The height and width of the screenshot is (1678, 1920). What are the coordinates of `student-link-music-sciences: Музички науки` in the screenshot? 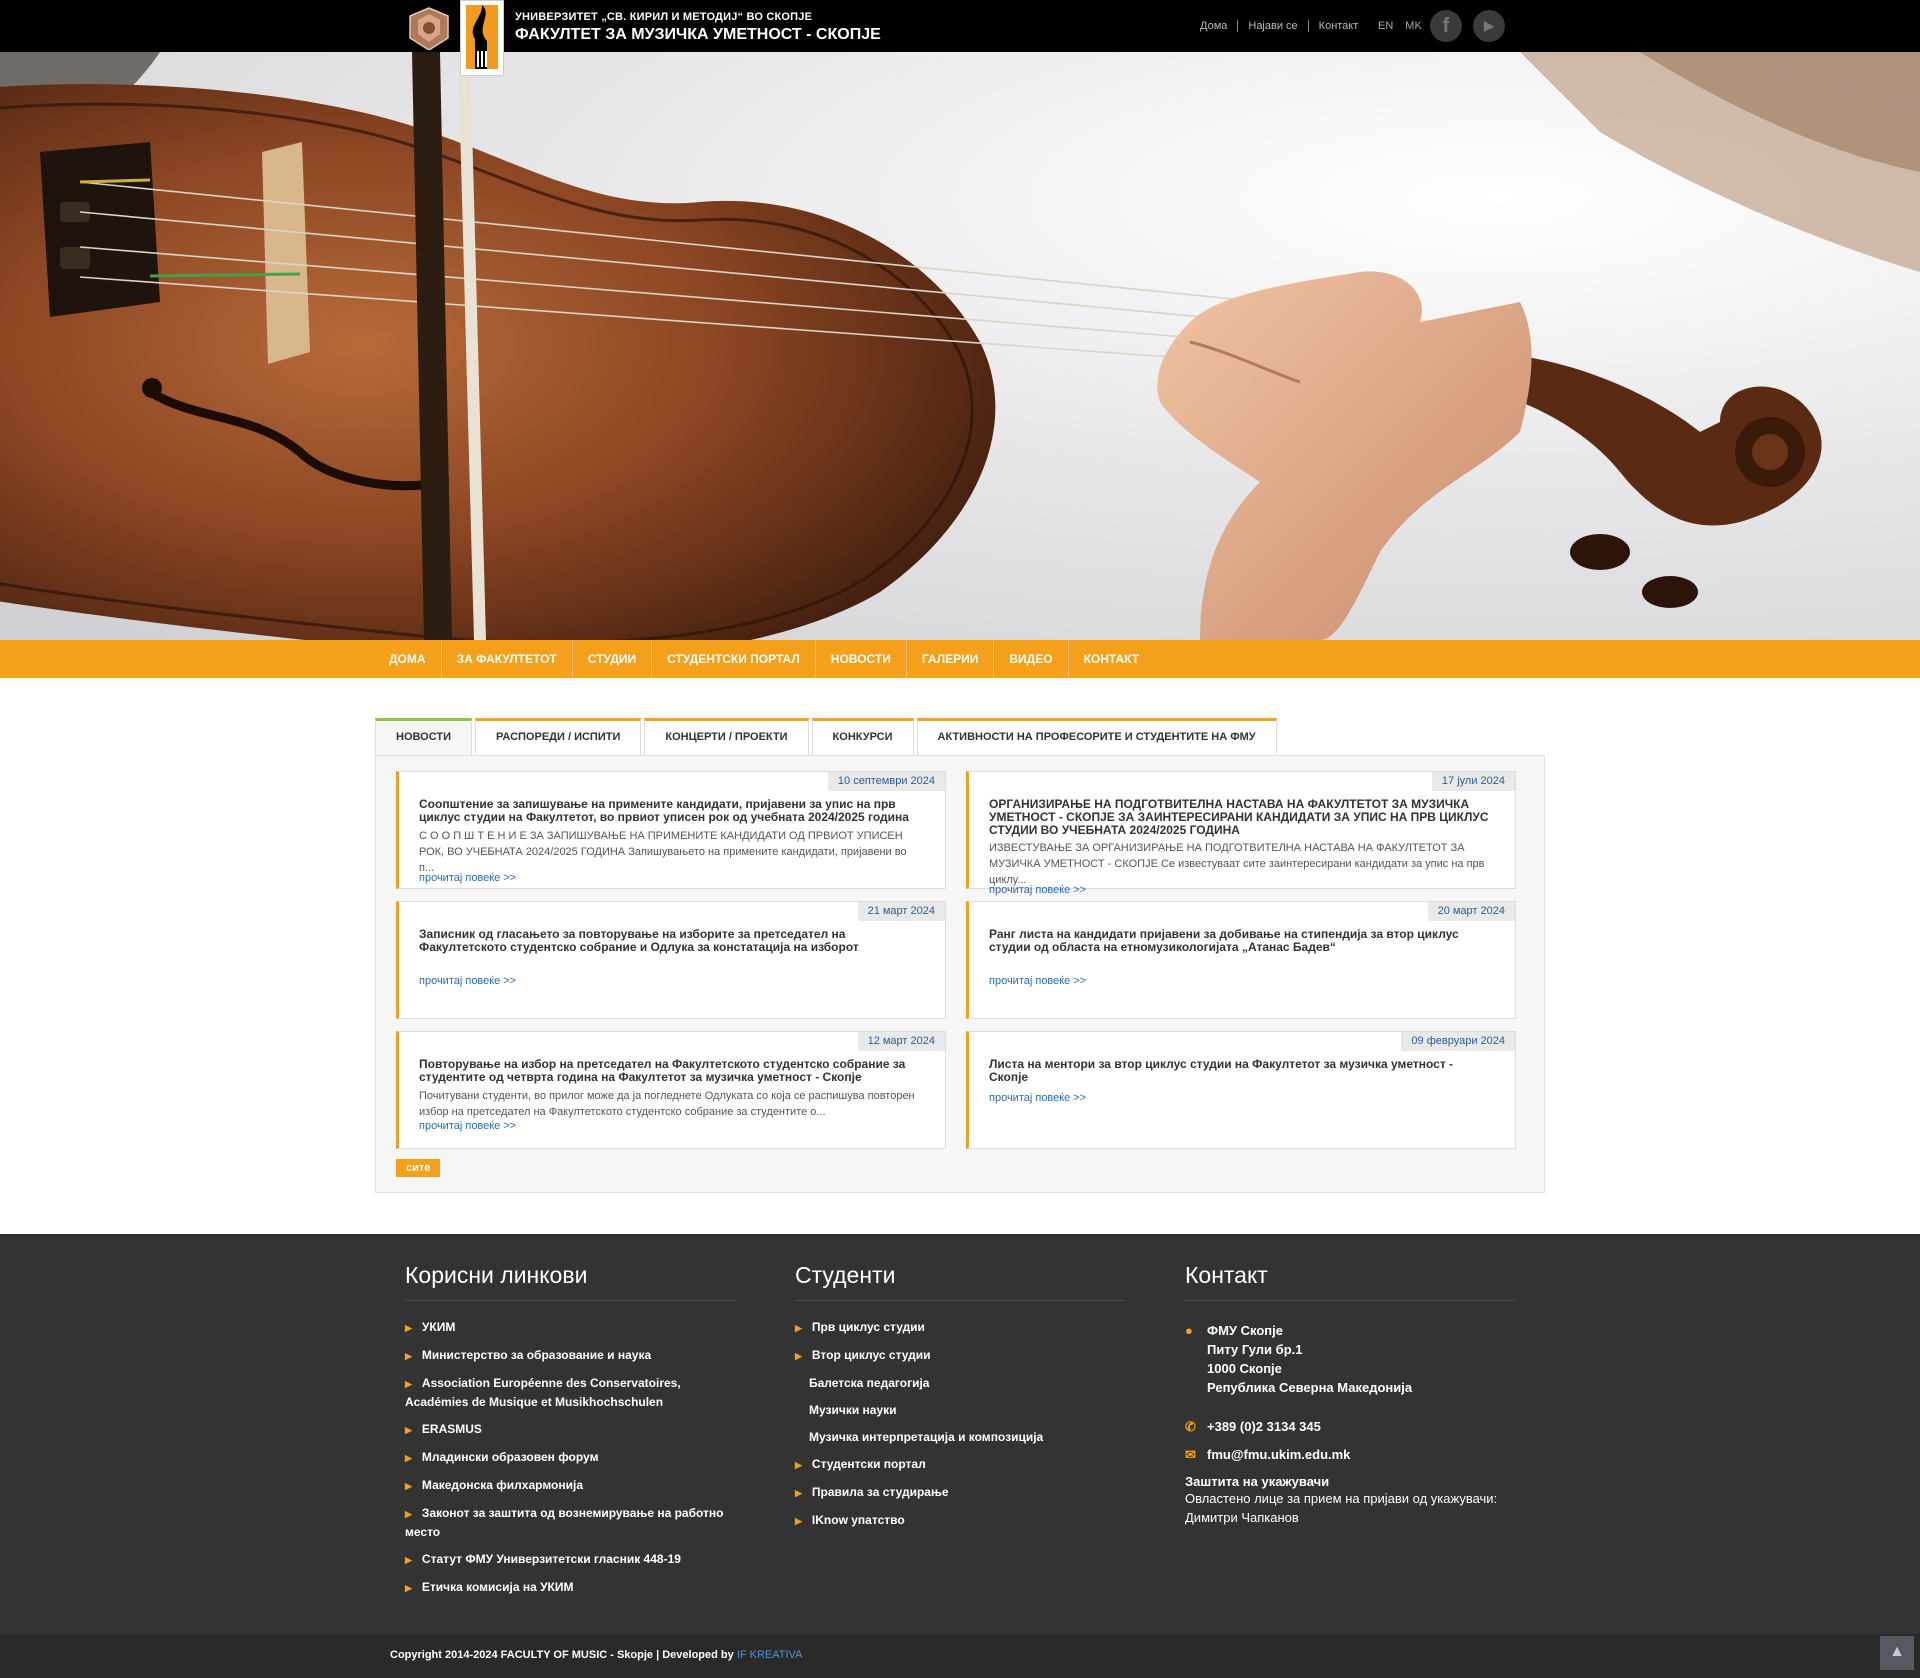 It's located at (960, 1410).